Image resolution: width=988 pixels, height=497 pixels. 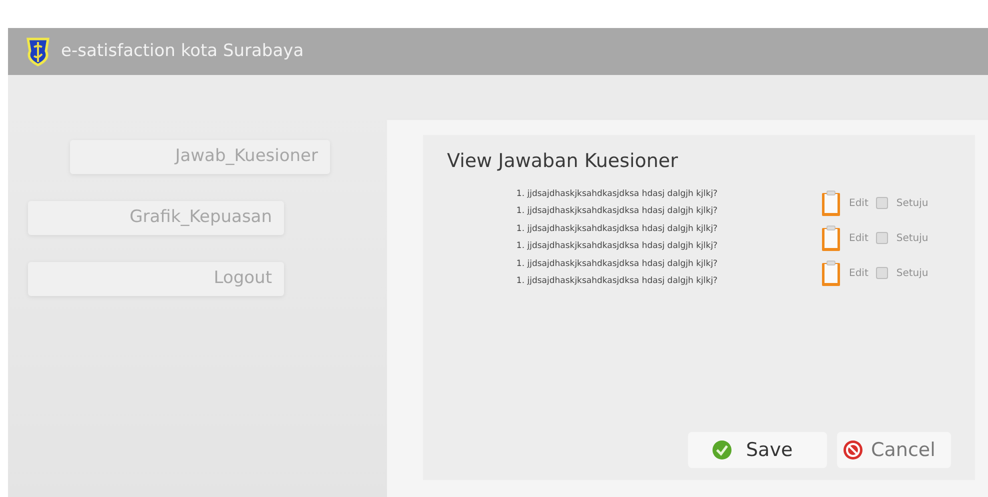 What do you see at coordinates (182, 51) in the screenshot?
I see `app-title: e-satisfaction kota Surabaya` at bounding box center [182, 51].